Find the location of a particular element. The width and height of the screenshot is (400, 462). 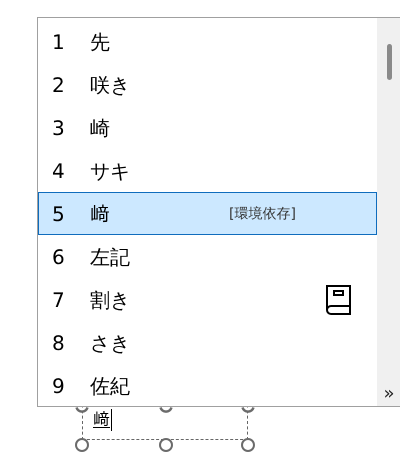

candidate-item: 9 佐紀 is located at coordinates (207, 385).